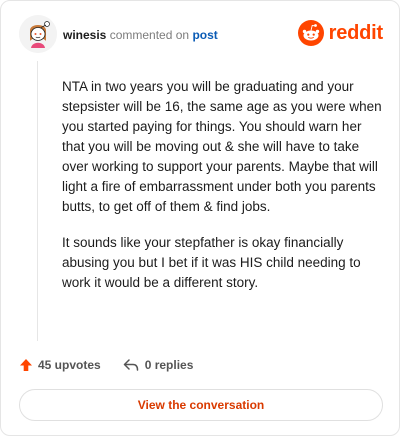  I want to click on username-link: winesis, so click(84, 35).